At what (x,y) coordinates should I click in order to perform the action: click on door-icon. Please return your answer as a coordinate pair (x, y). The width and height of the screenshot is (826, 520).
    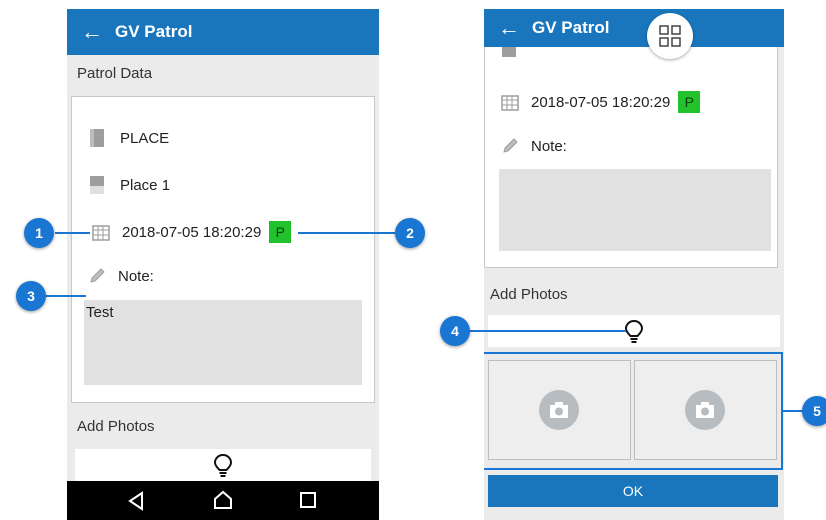
    Looking at the image, I should click on (97, 185).